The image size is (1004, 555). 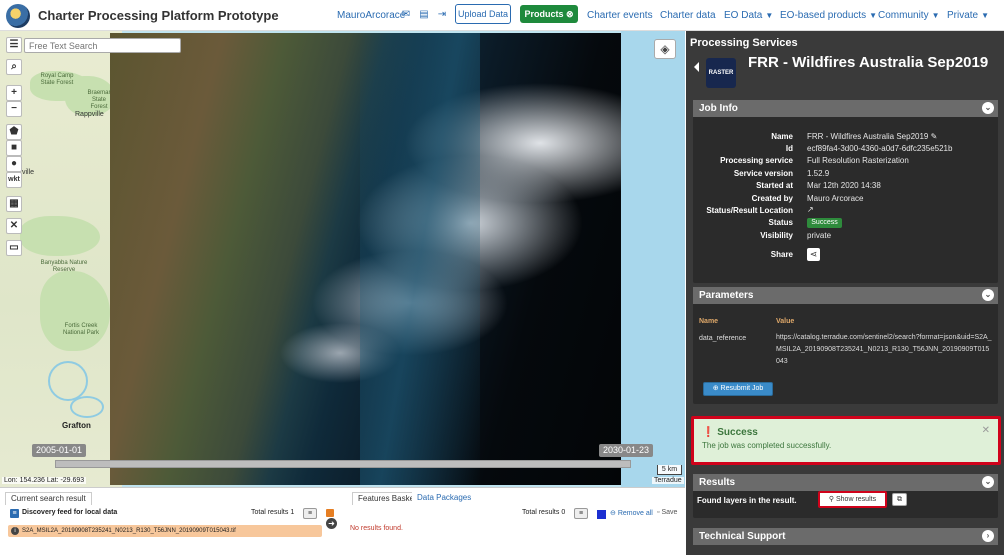 What do you see at coordinates (601, 514) in the screenshot?
I see `color-swatch` at bounding box center [601, 514].